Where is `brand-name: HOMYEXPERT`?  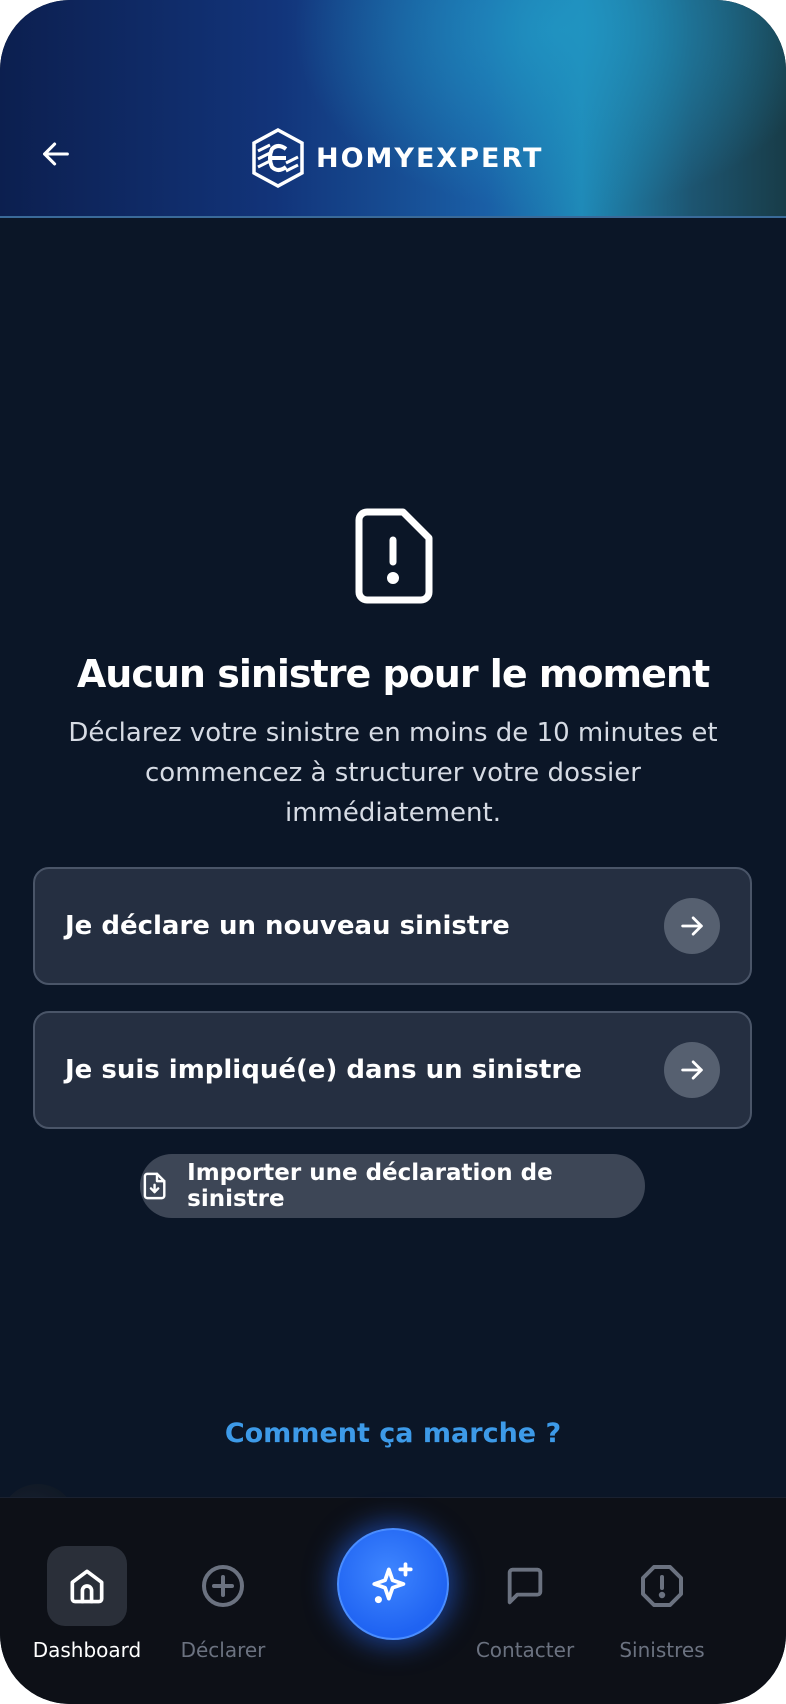 brand-name: HOMYEXPERT is located at coordinates (430, 158).